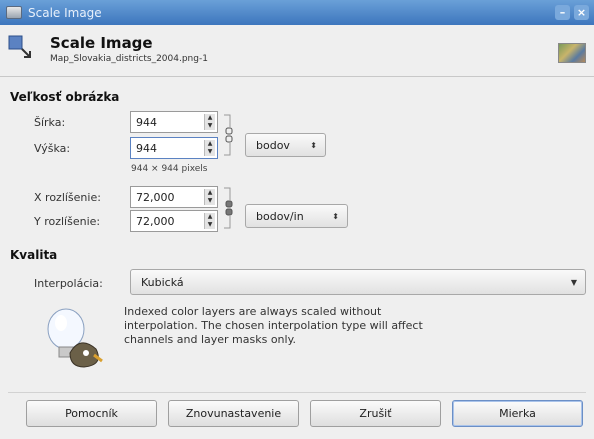  I want to click on x-resolution-stepper: ▲ ▼, so click(209, 197).